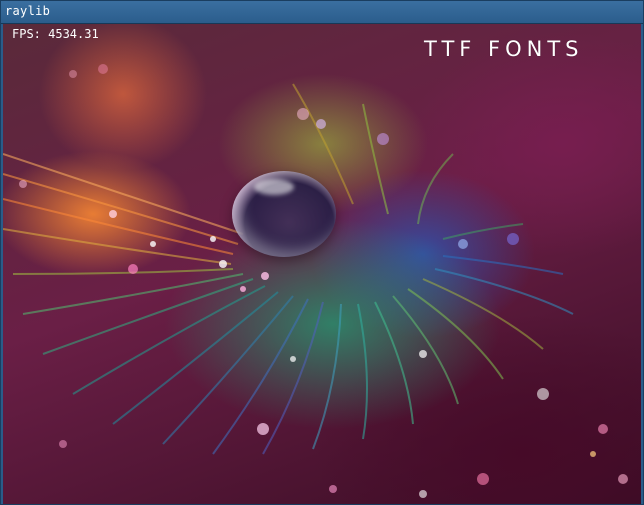 The height and width of the screenshot is (505, 644). I want to click on window-titlebar: raylib, so click(322, 12).